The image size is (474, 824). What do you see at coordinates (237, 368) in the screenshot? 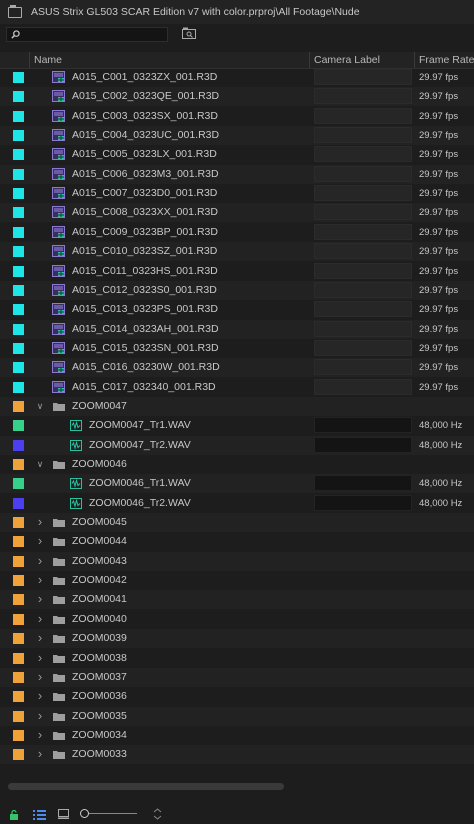
I see `clip-row: A015_C016_03230W_001.R3D 29.97 fps` at bounding box center [237, 368].